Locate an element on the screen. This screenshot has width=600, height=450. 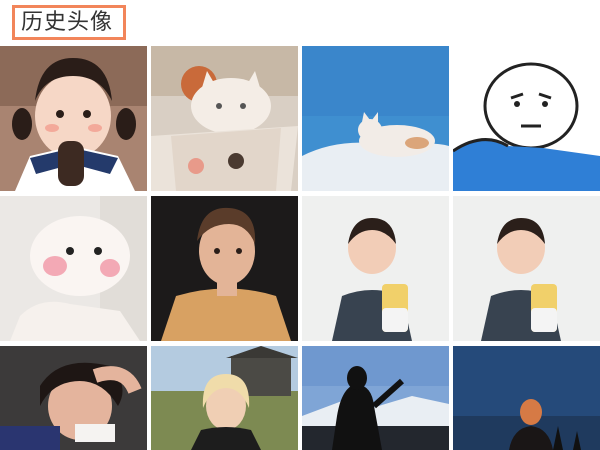
avatar-image-girl-dusk is located at coordinates (526, 398).